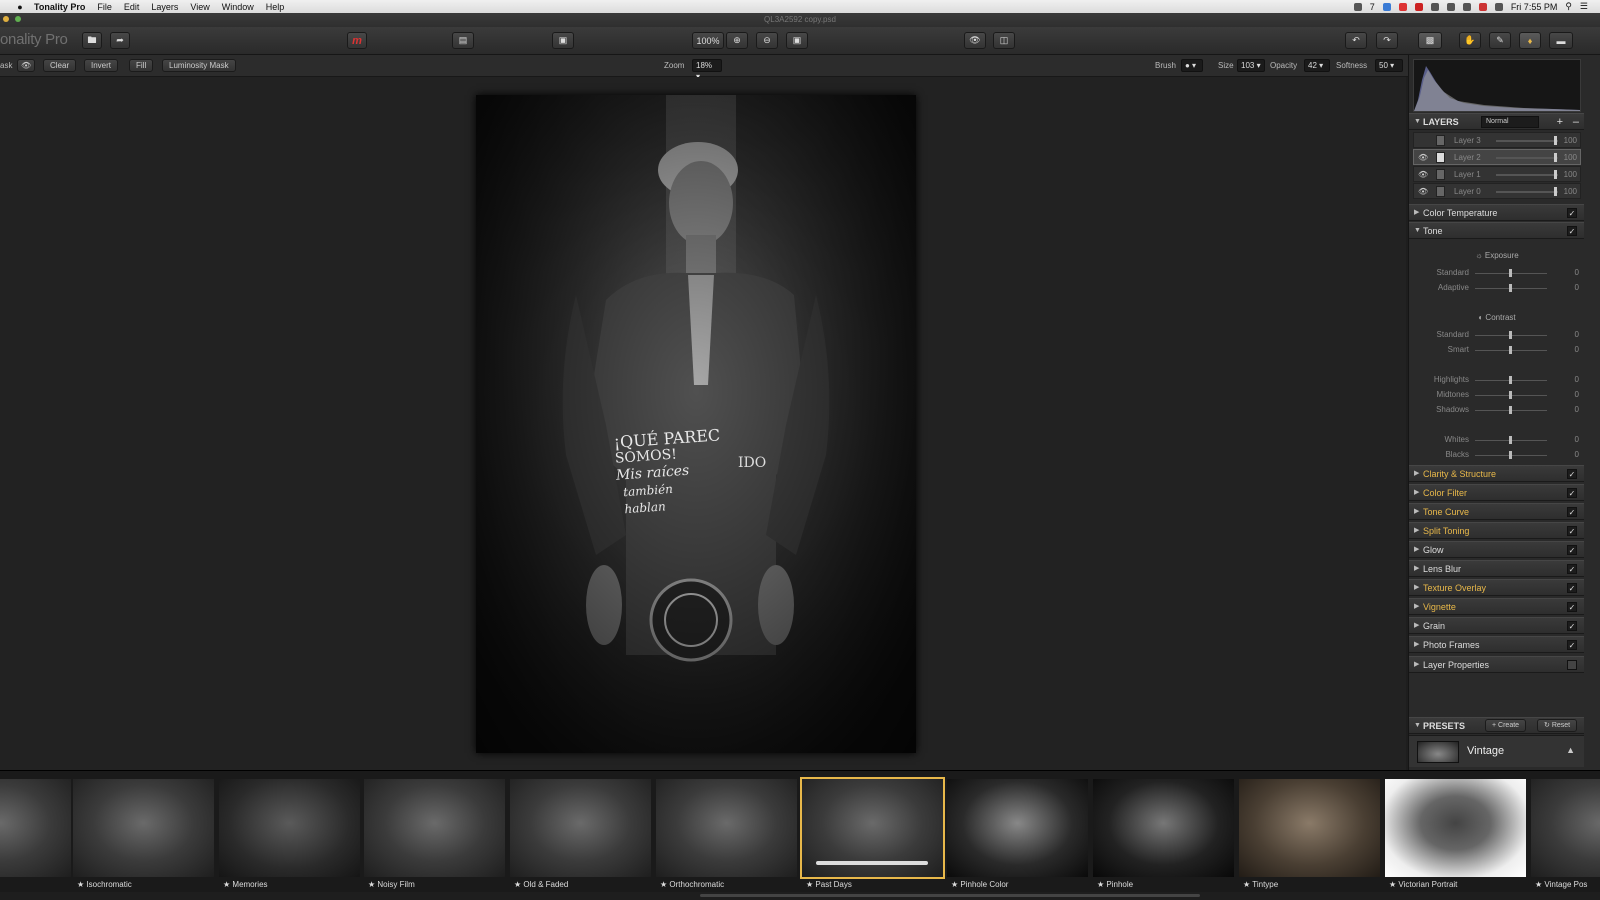 The width and height of the screenshot is (1600, 900). Describe the element at coordinates (1497, 473) in the screenshot. I see `section-clarity-structure: ▶ Clarity & Structure ✓` at that location.